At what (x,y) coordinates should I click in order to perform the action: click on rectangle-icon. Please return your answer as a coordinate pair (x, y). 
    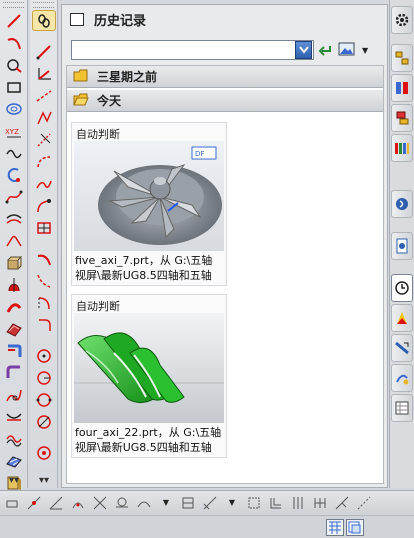
    Looking at the image, I should click on (14, 86).